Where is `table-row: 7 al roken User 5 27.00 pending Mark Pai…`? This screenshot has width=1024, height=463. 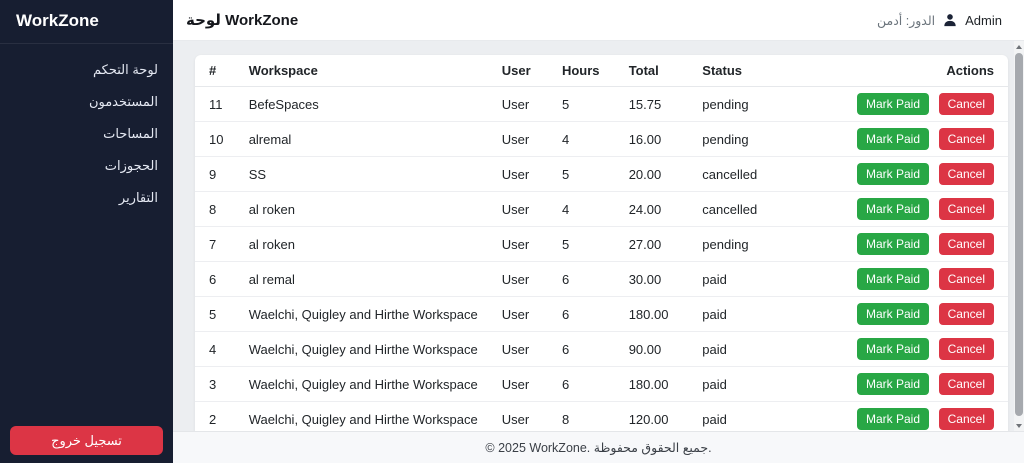
table-row: 7 al roken User 5 27.00 pending Mark Pai… is located at coordinates (601, 244).